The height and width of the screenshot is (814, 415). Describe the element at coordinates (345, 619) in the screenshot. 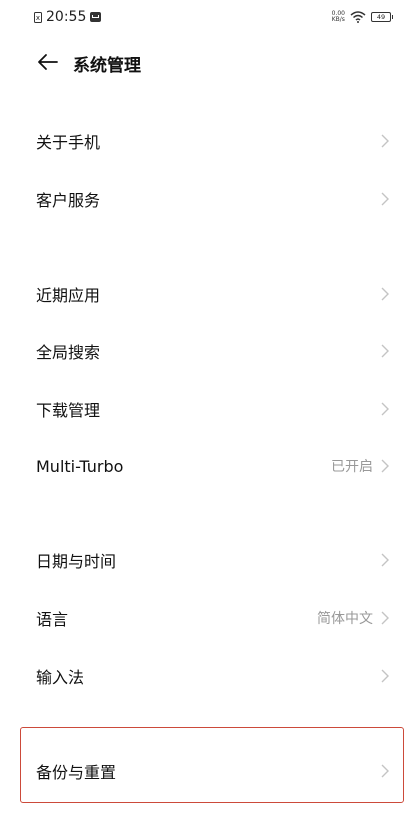

I see `list-item-value: 简体中文` at that location.